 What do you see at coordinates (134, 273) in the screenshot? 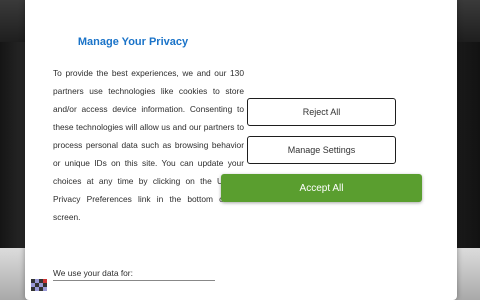
I see `data-purposes-label: We use your data for:` at bounding box center [134, 273].